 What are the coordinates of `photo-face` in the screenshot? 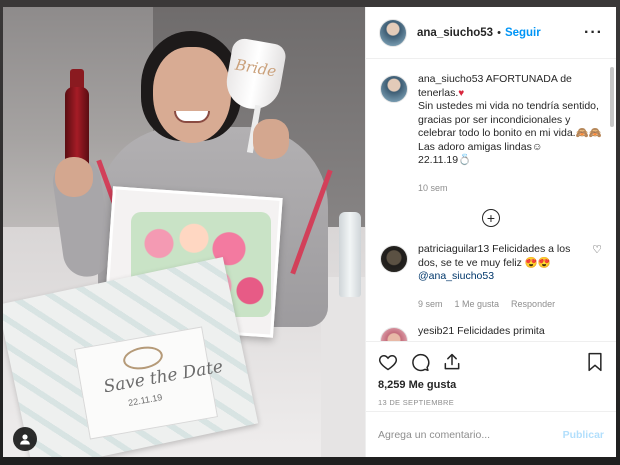 It's located at (192, 95).